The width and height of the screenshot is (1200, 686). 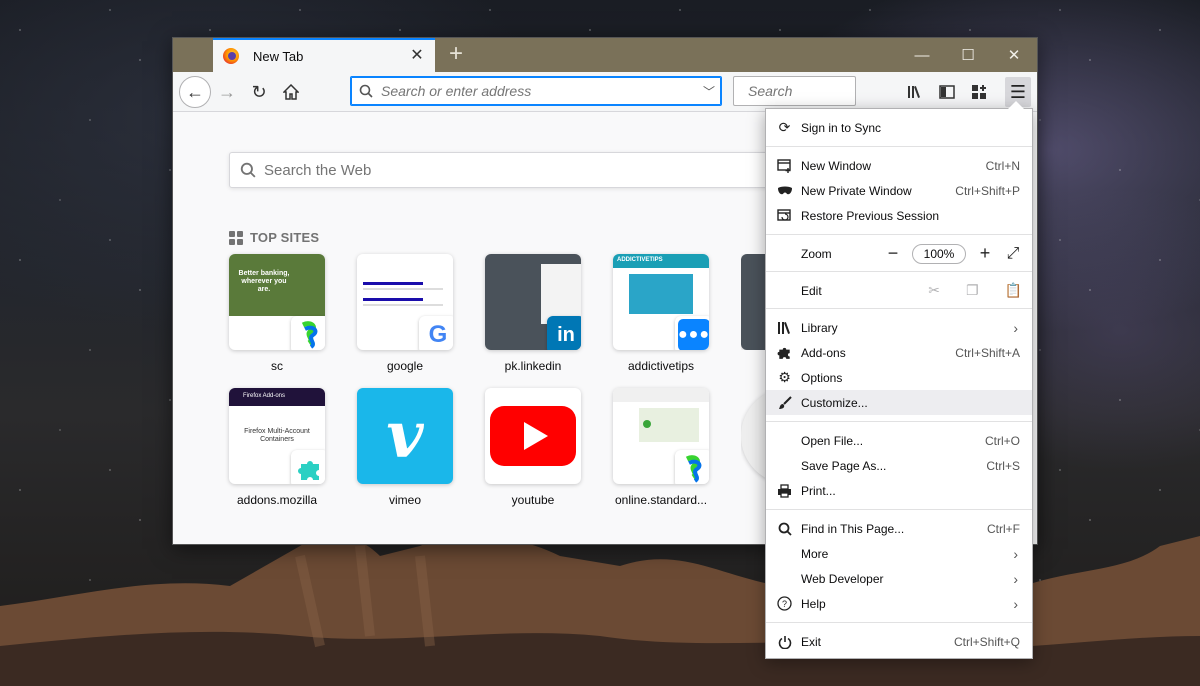 What do you see at coordinates (539, 91) in the screenshot?
I see `address-input` at bounding box center [539, 91].